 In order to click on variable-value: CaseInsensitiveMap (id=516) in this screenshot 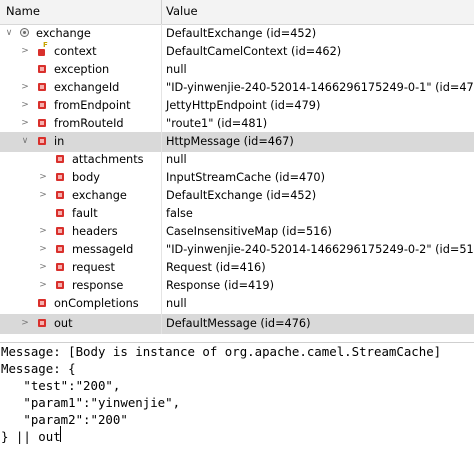, I will do `click(249, 231)`.